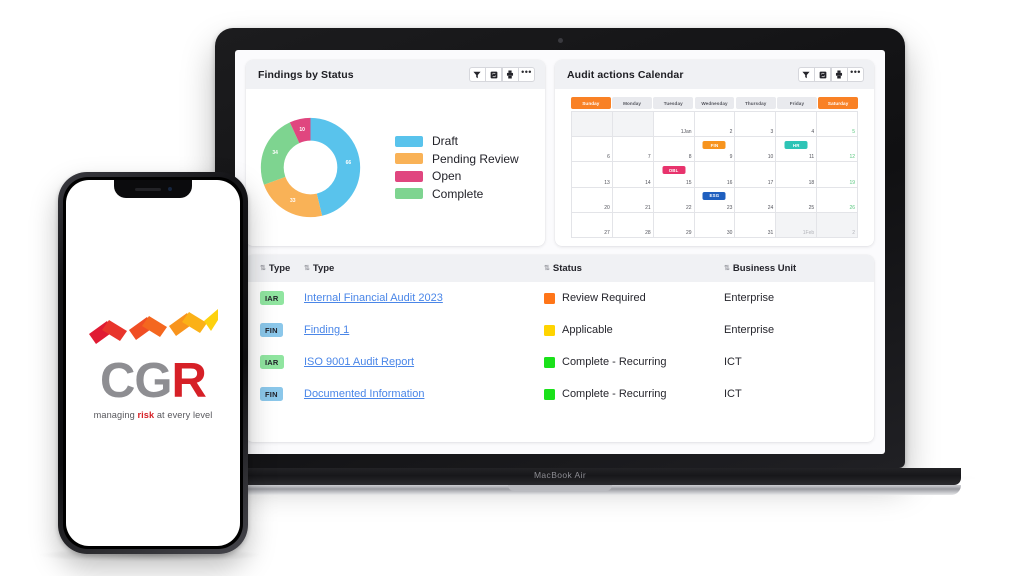  What do you see at coordinates (633, 175) in the screenshot?
I see `calendar-day-cell: 14` at bounding box center [633, 175].